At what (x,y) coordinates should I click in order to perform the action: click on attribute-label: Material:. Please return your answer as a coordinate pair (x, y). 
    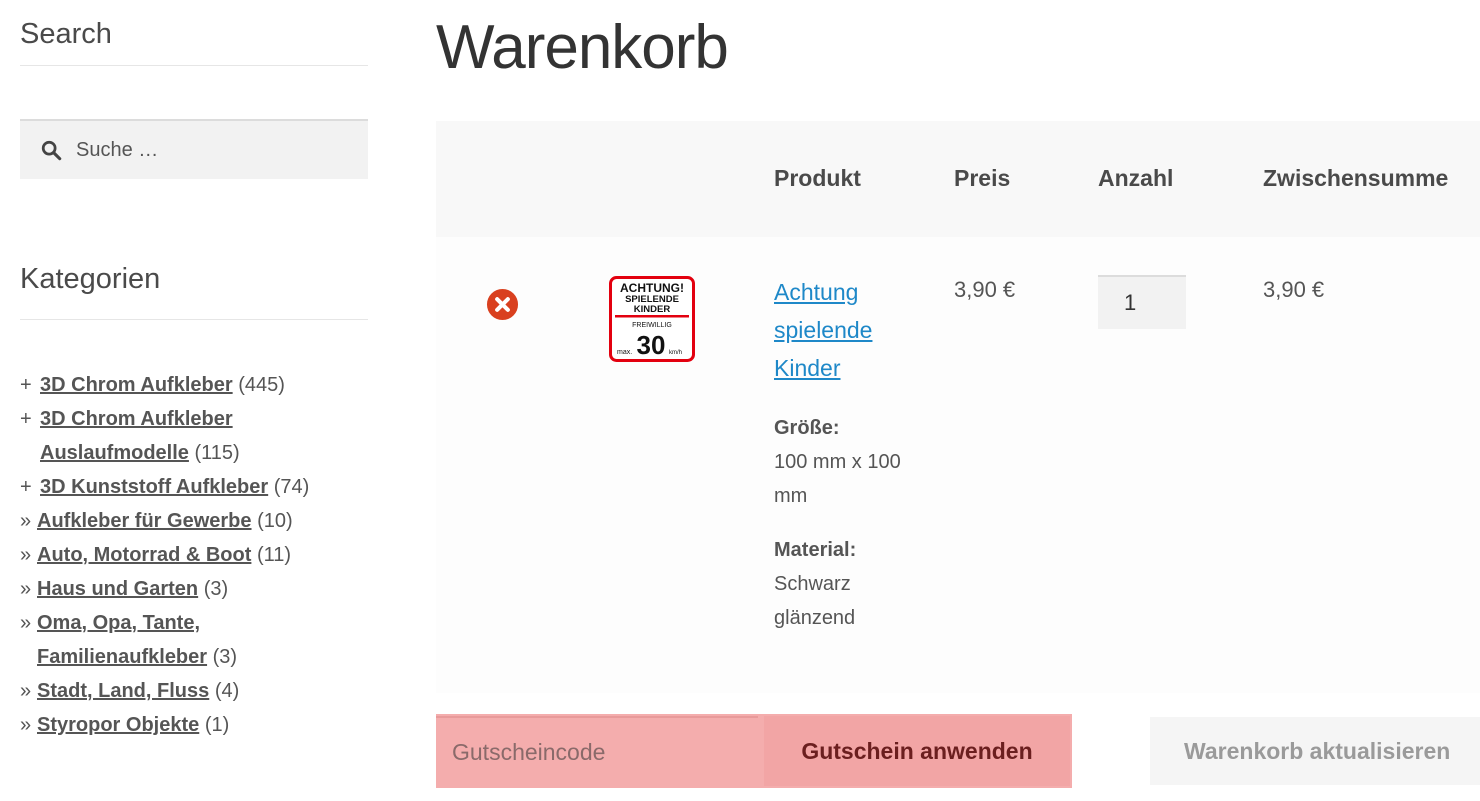
    Looking at the image, I should click on (815, 550).